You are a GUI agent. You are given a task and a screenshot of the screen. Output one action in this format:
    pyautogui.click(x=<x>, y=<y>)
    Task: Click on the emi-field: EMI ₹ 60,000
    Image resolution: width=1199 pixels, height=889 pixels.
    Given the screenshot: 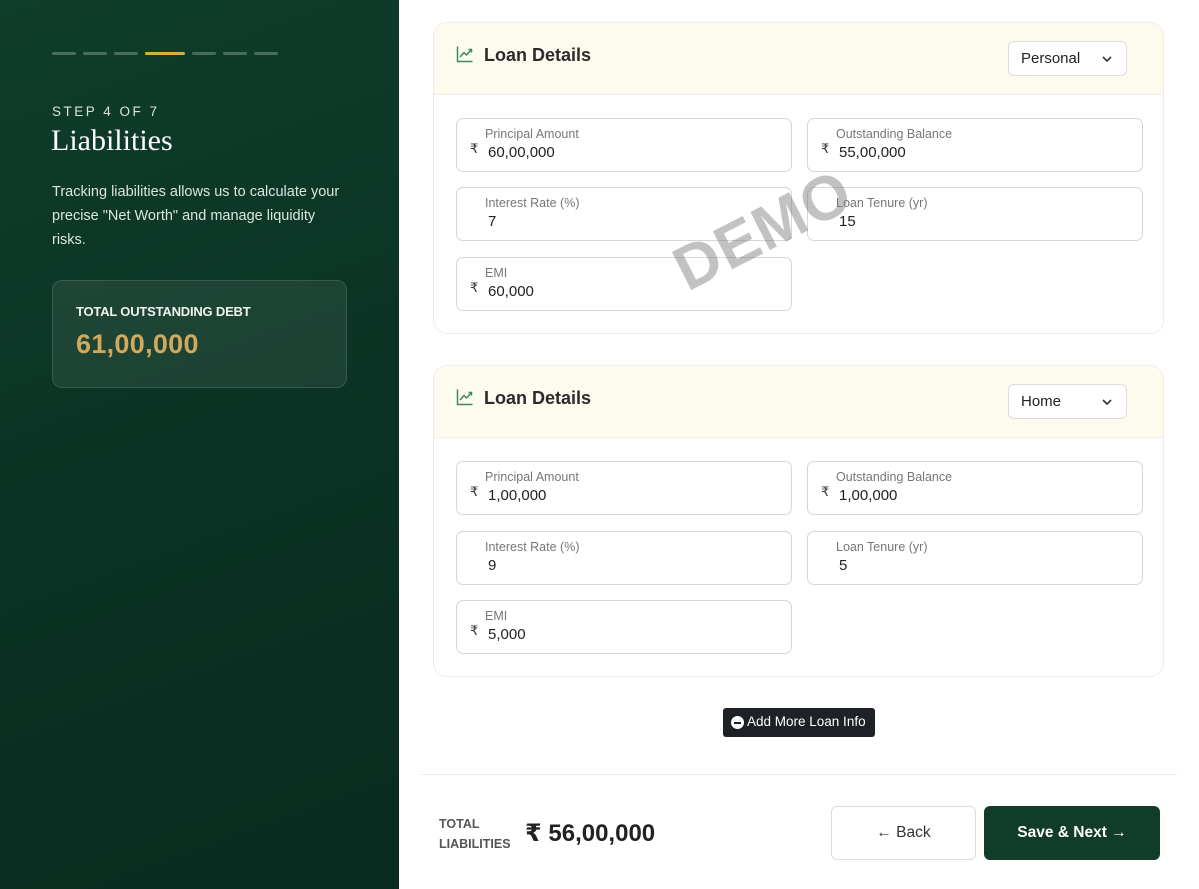 What is the action you would take?
    pyautogui.click(x=624, y=284)
    